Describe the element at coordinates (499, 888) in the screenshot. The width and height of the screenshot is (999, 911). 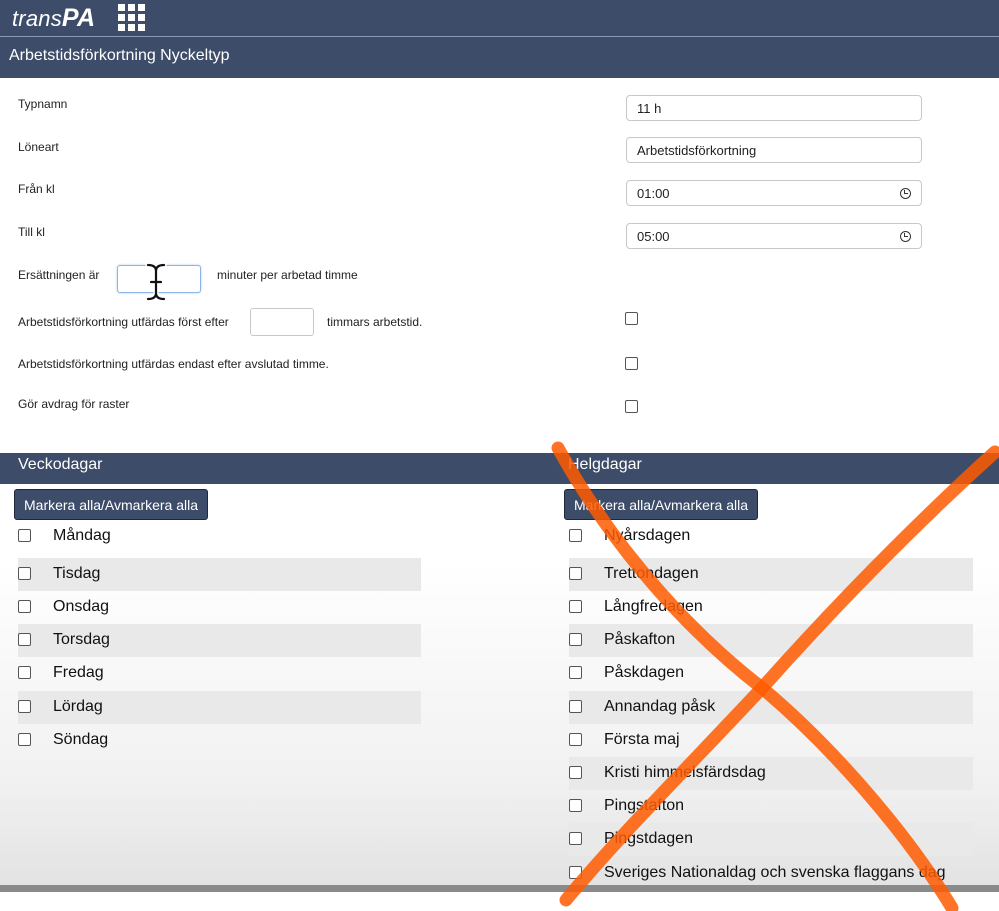
I see `bottom-scroll-edge` at that location.